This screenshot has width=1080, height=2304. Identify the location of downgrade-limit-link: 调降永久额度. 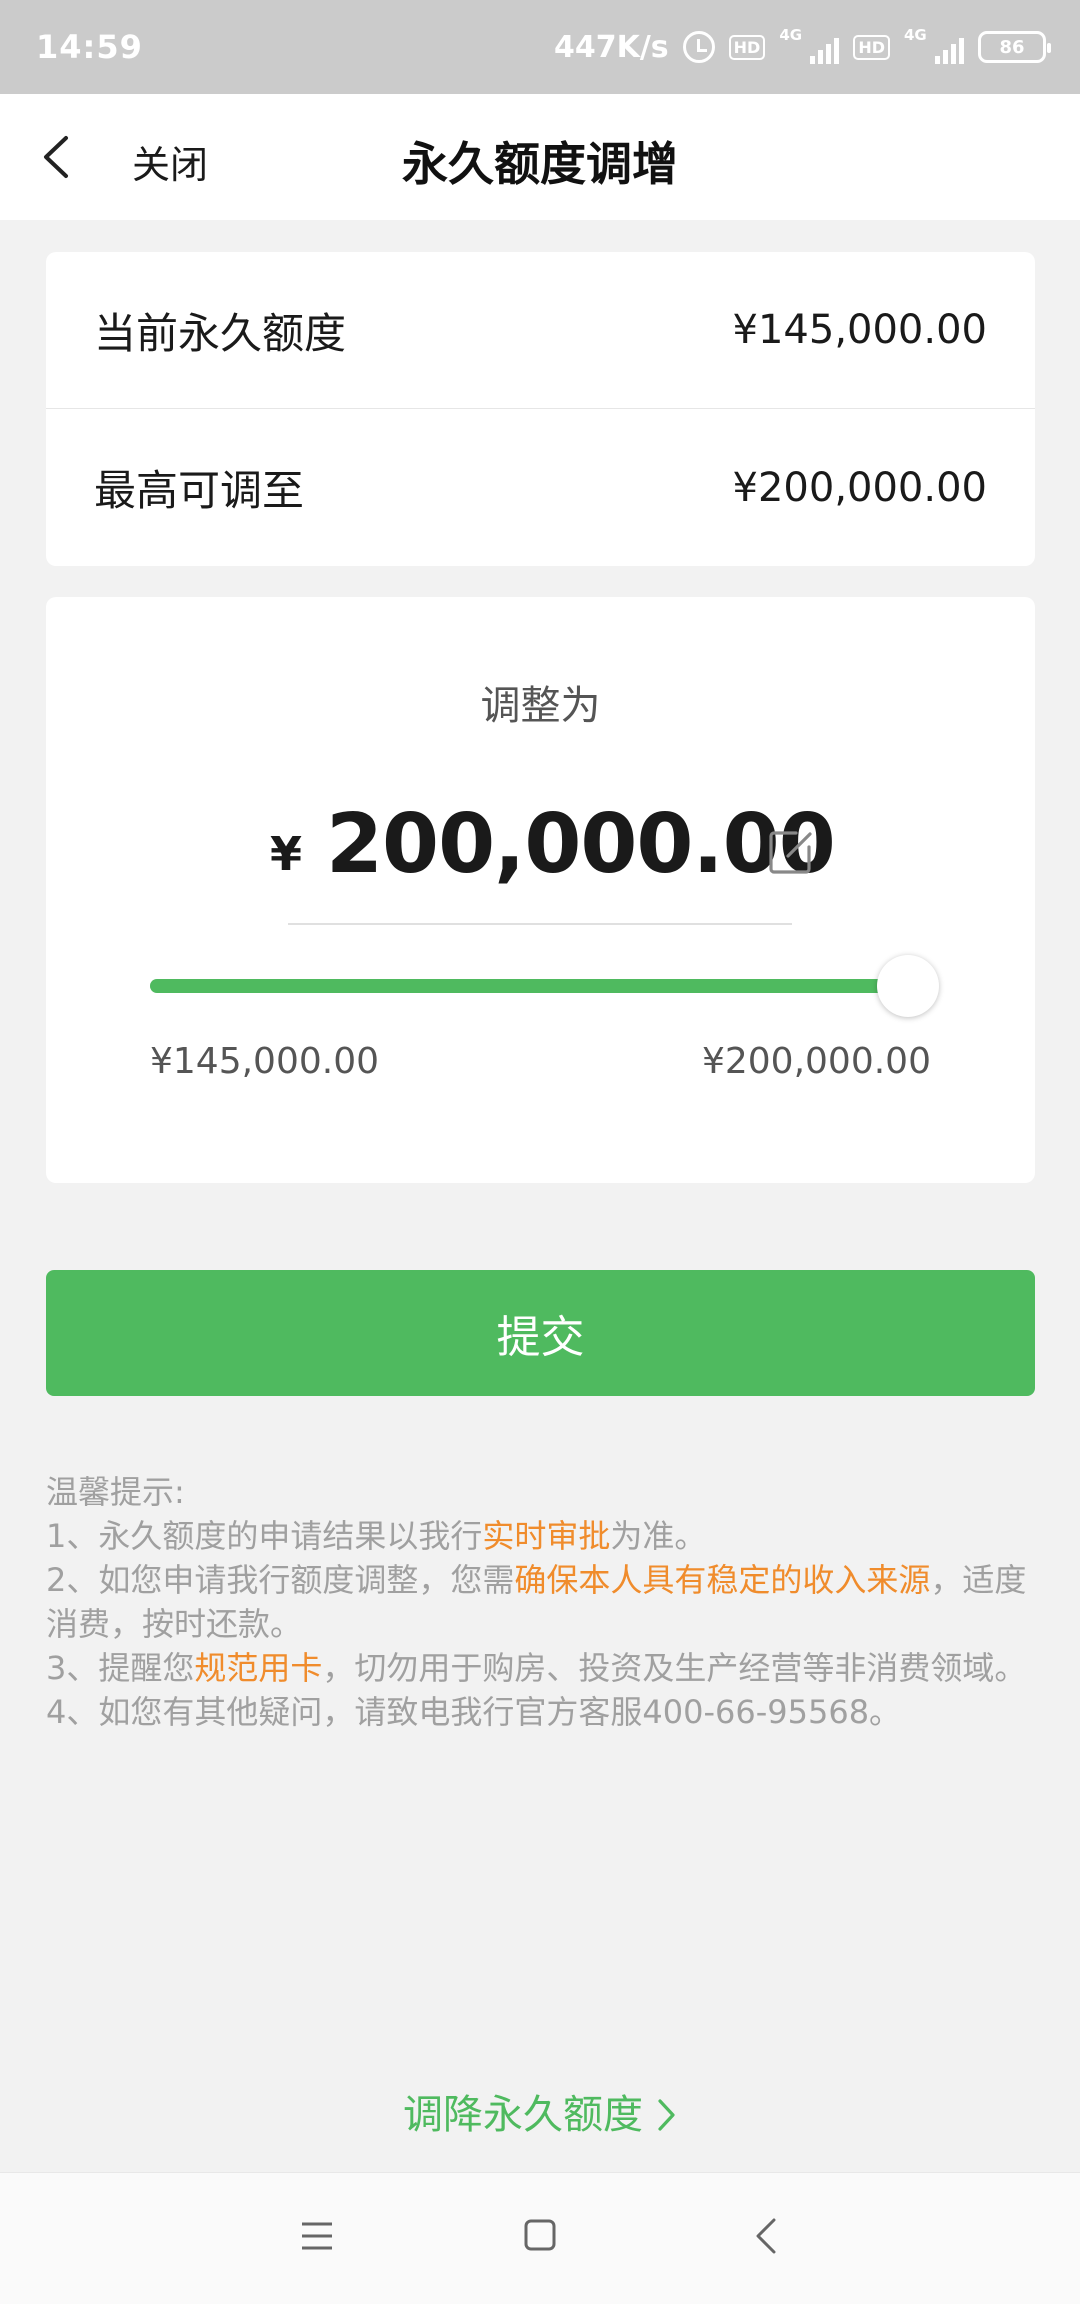
(540, 2111).